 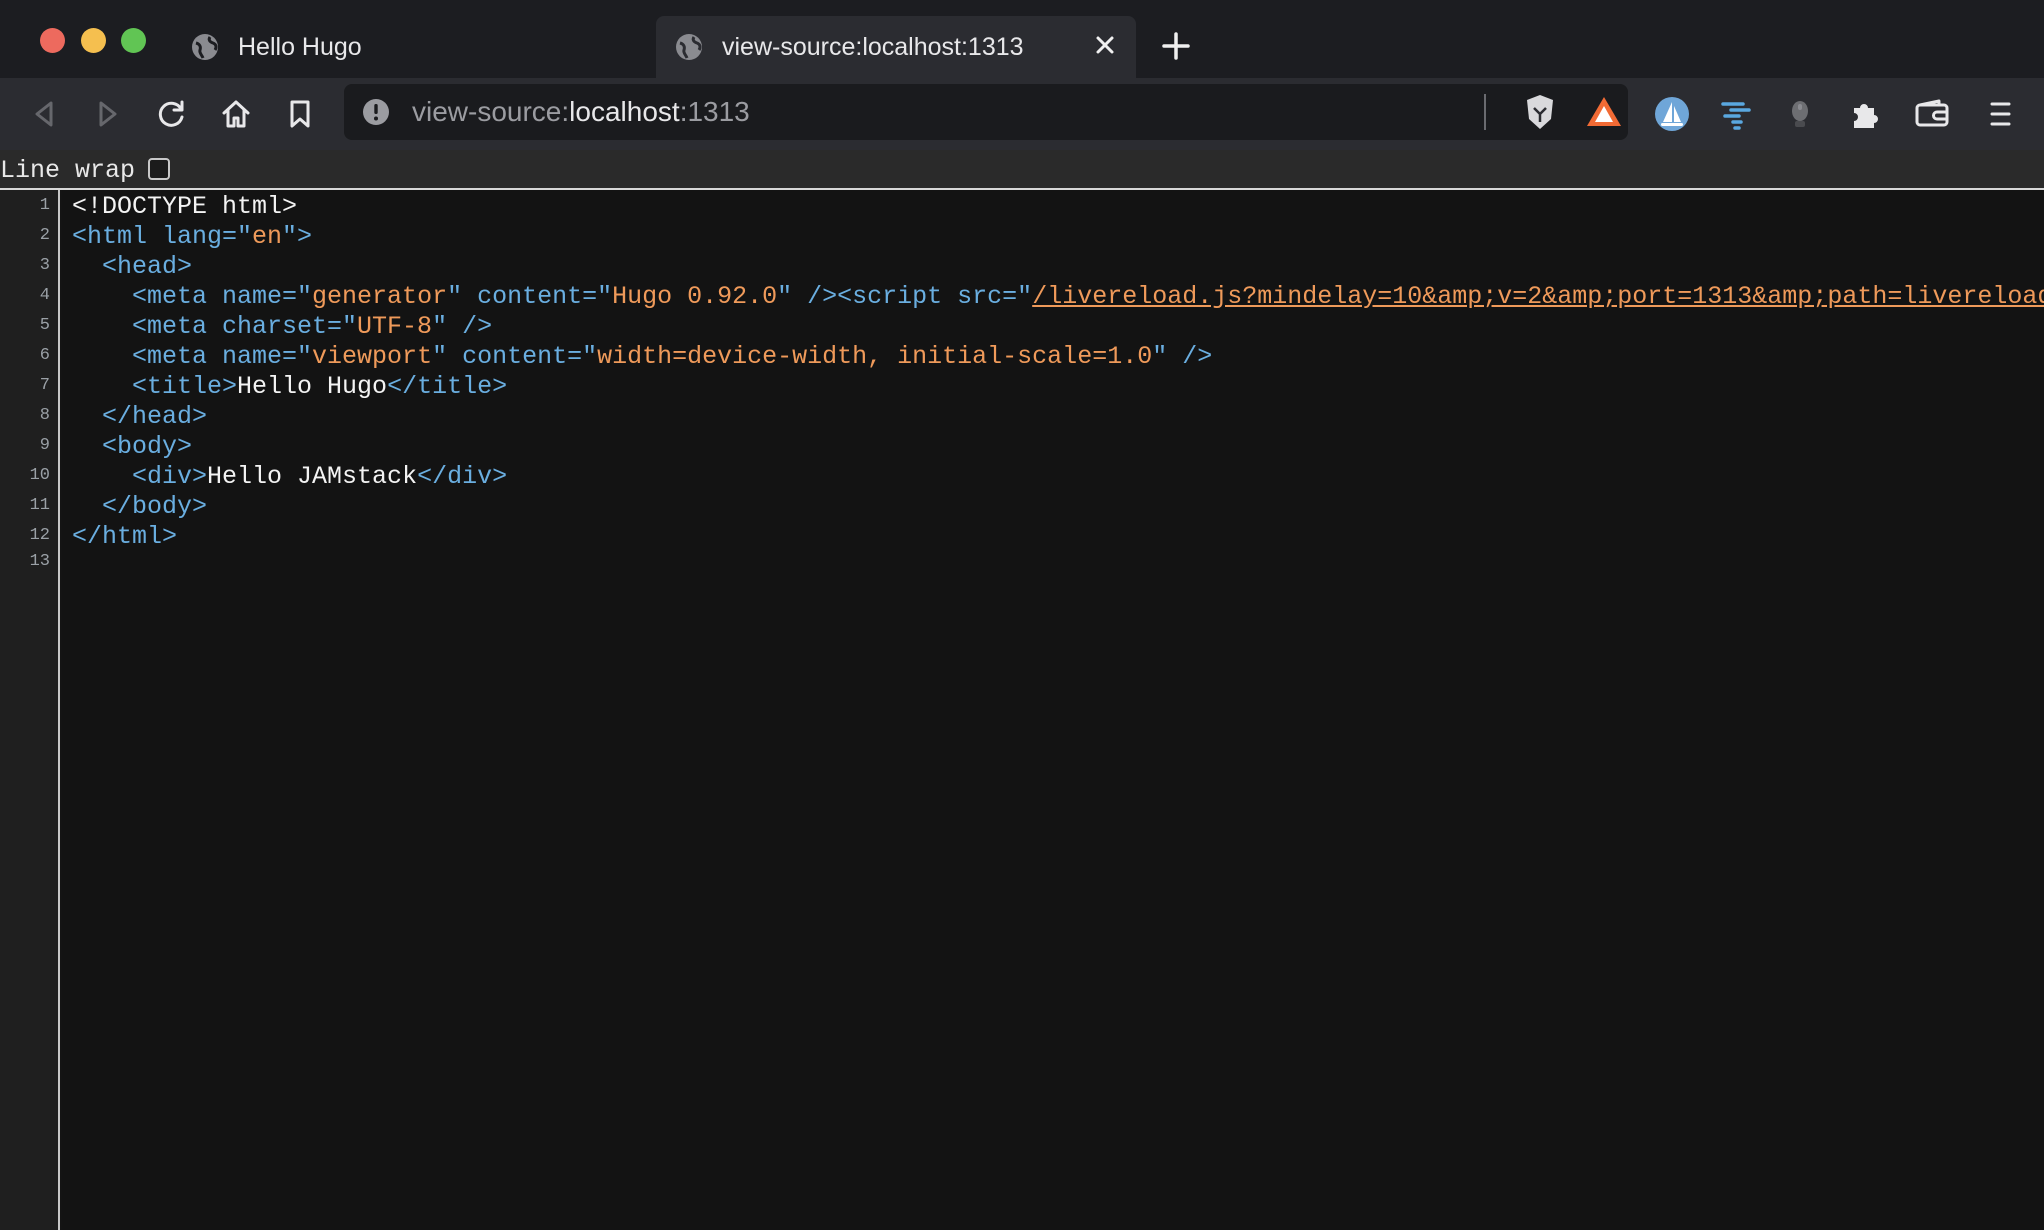 What do you see at coordinates (282, 326) in the screenshot?
I see `code-line: <meta charset="UTF-8" />` at bounding box center [282, 326].